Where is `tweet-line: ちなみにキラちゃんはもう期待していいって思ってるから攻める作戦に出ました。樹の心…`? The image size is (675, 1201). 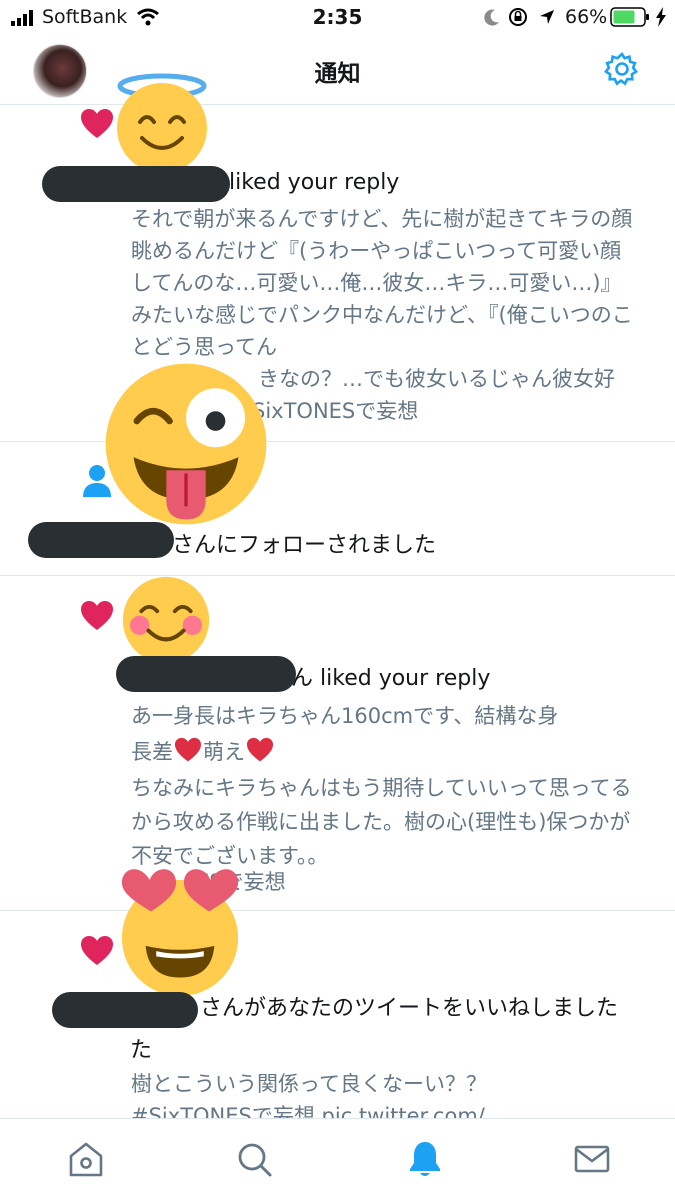 tweet-line: ちなみにキラちゃんはもう期待していいって思ってるから攻める作戦に出ました。樹の心… is located at coordinates (381, 822).